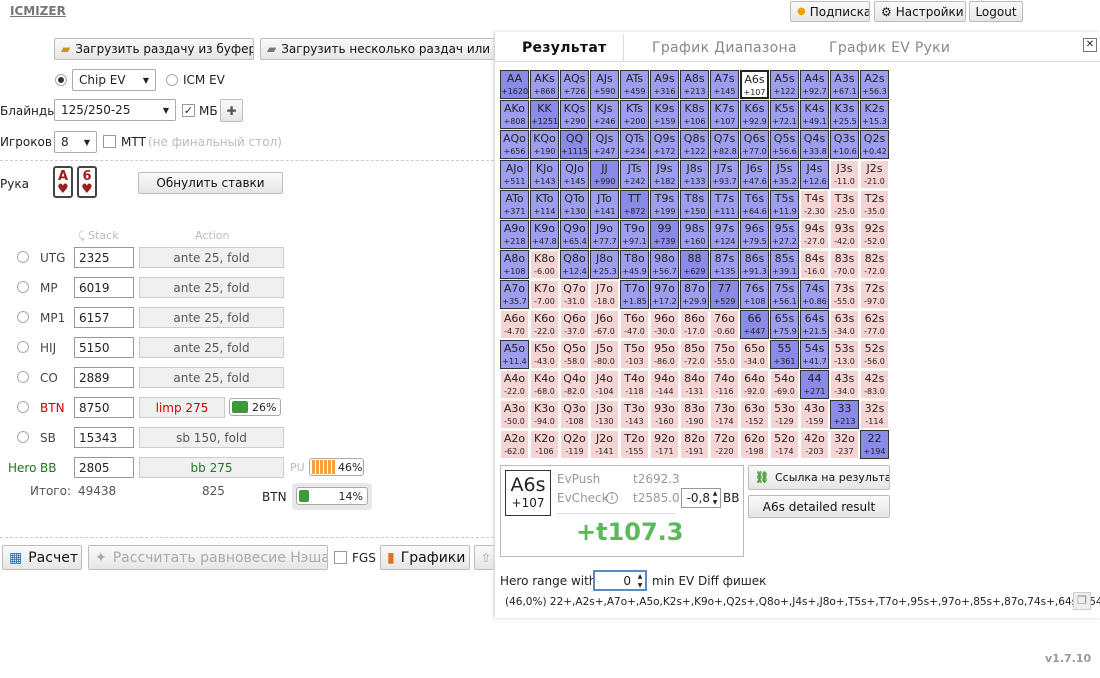  I want to click on hand-cell: AQs +726, so click(574, 84).